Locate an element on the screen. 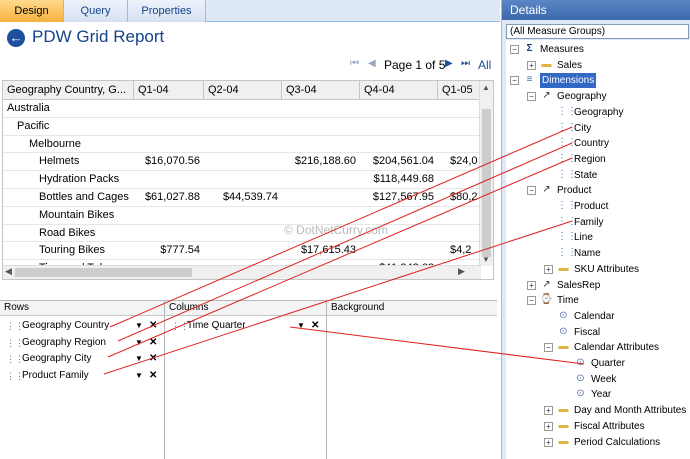 This screenshot has height=459, width=690. folder-icon: ▬ is located at coordinates (563, 347).